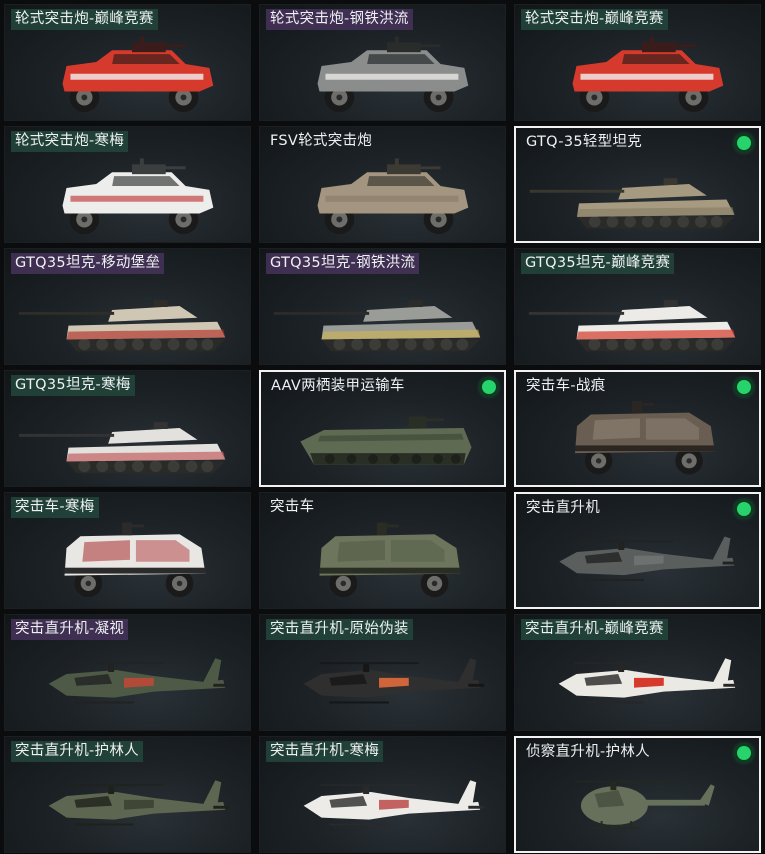 The image size is (765, 854). What do you see at coordinates (88, 263) in the screenshot?
I see `vehicle-name-label: GTQ35坦克-移动堡垒` at bounding box center [88, 263].